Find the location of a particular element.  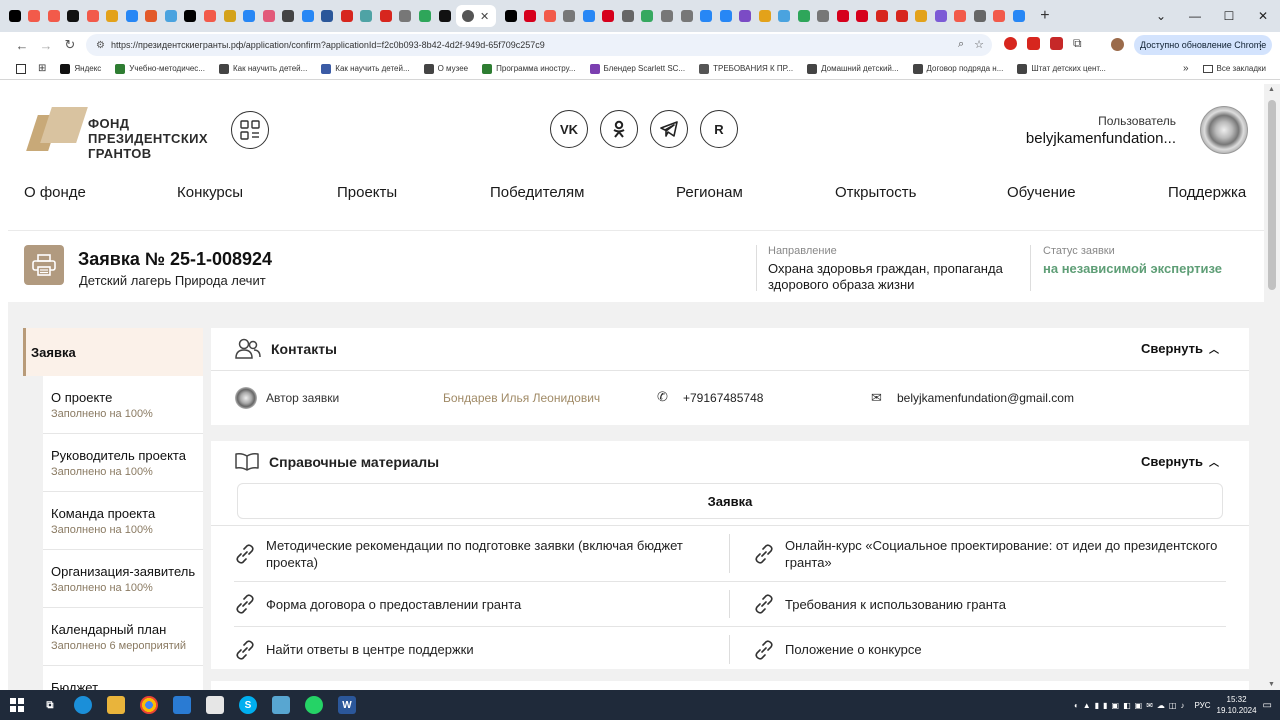

notepad-icon is located at coordinates (281, 705).